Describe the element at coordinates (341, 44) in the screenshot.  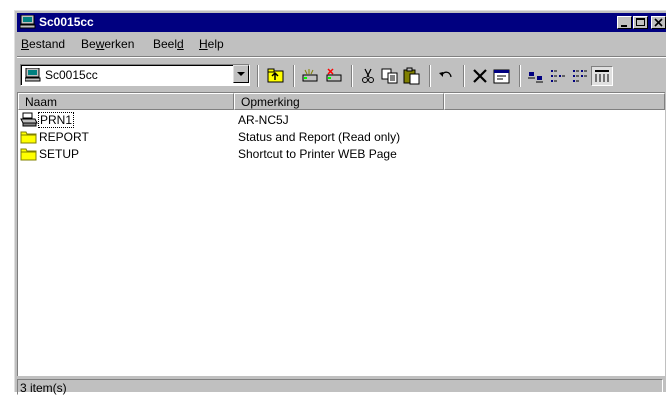
I see `menu-bar: Bestand Bewerken Beeld Help` at that location.